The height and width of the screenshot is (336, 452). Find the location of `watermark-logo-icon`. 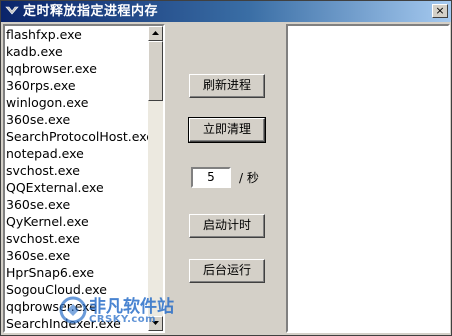

watermark-logo-icon is located at coordinates (73, 310).